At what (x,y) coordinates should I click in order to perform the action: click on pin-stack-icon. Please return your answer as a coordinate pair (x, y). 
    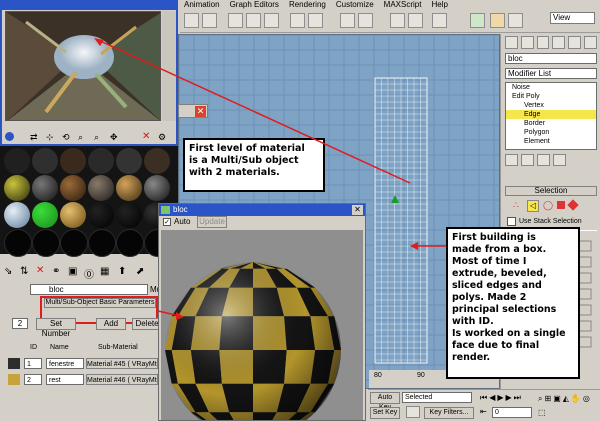
    Looking at the image, I should click on (511, 160).